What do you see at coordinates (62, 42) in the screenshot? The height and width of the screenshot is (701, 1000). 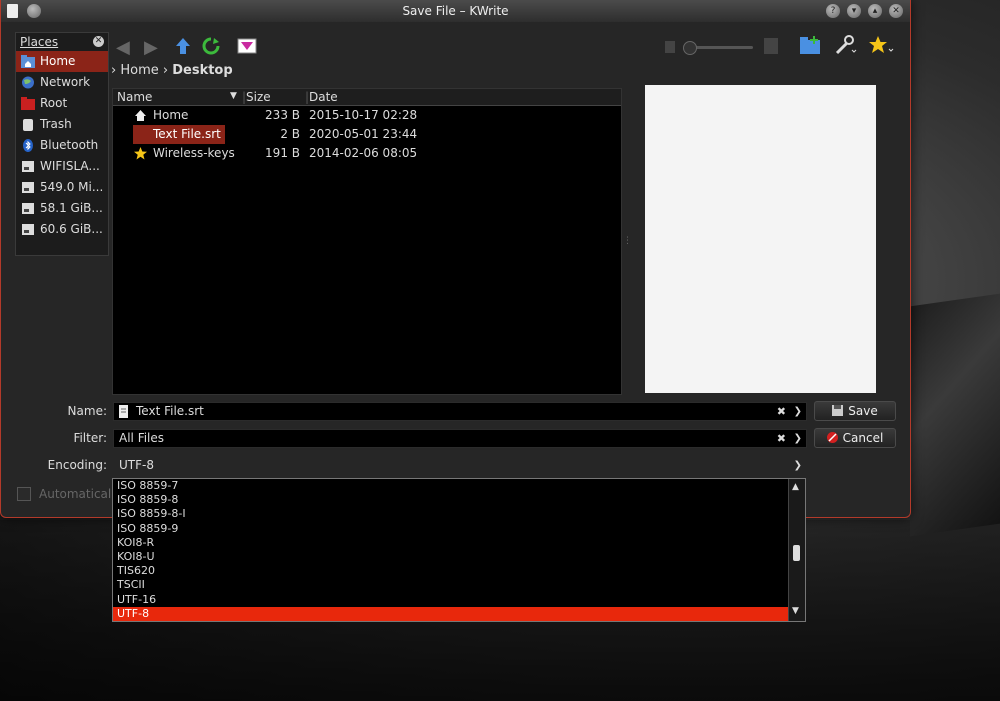 I see `places-header: Places ✕` at bounding box center [62, 42].